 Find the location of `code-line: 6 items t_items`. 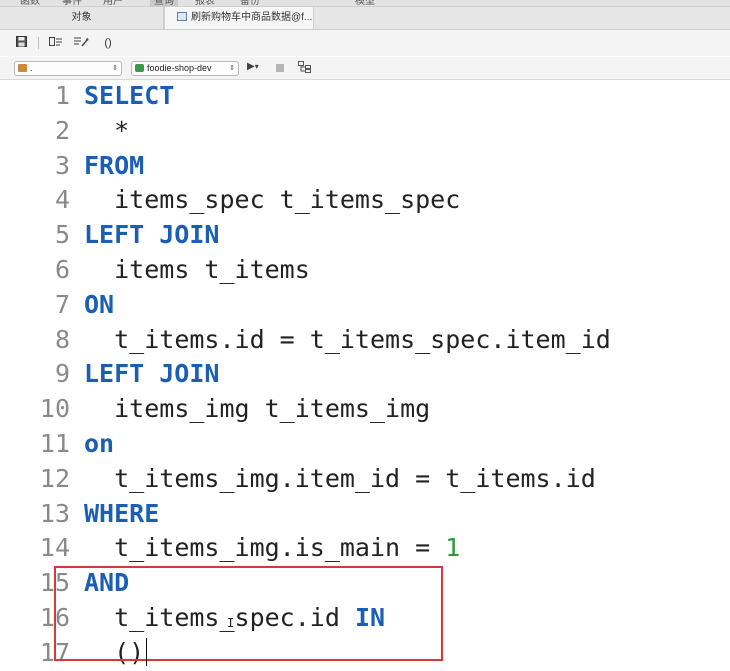

code-line: 6 items t_items is located at coordinates (365, 270).